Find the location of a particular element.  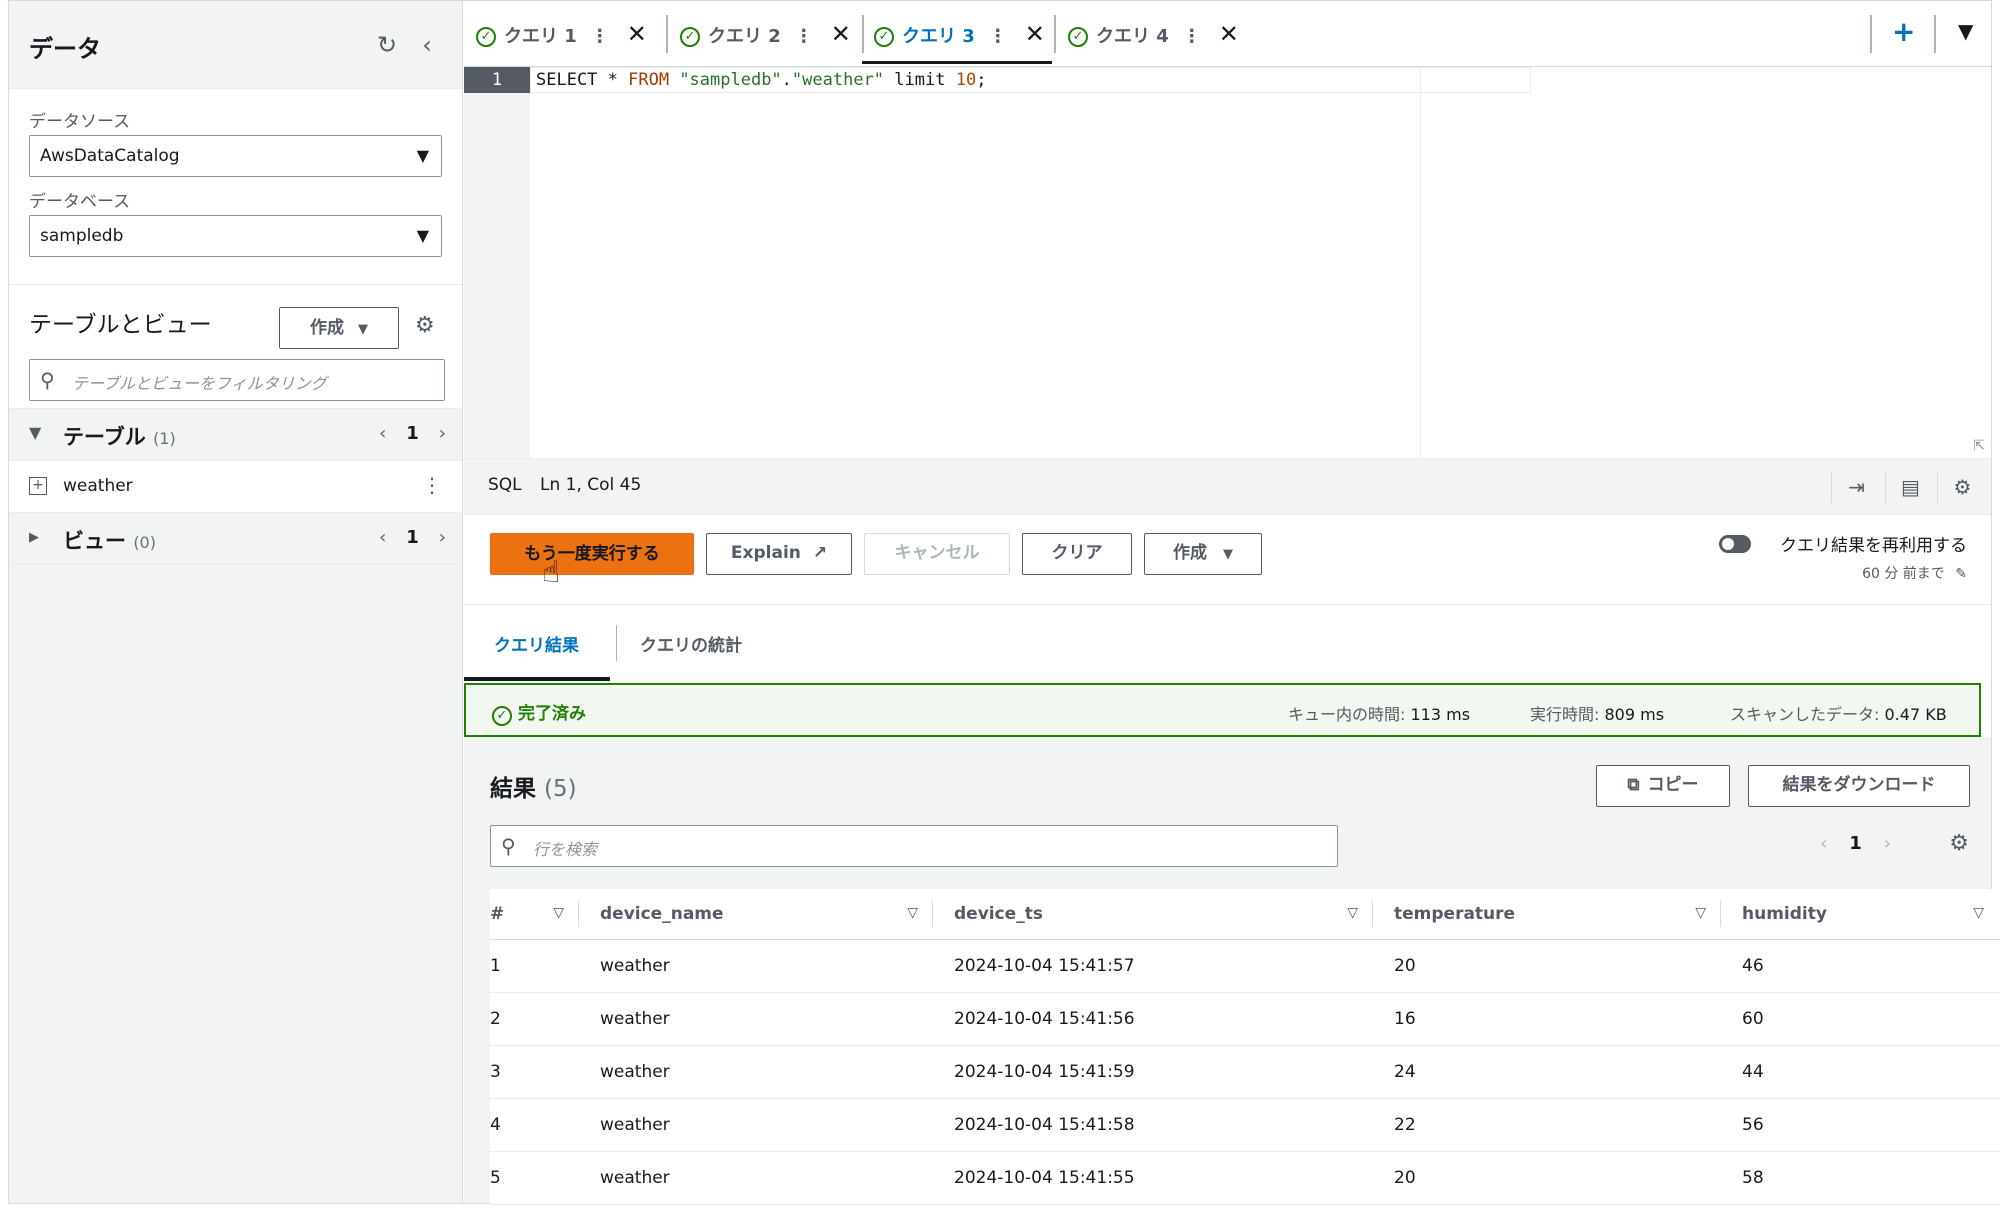

shortcuts-icon: ▤ is located at coordinates (1910, 487).